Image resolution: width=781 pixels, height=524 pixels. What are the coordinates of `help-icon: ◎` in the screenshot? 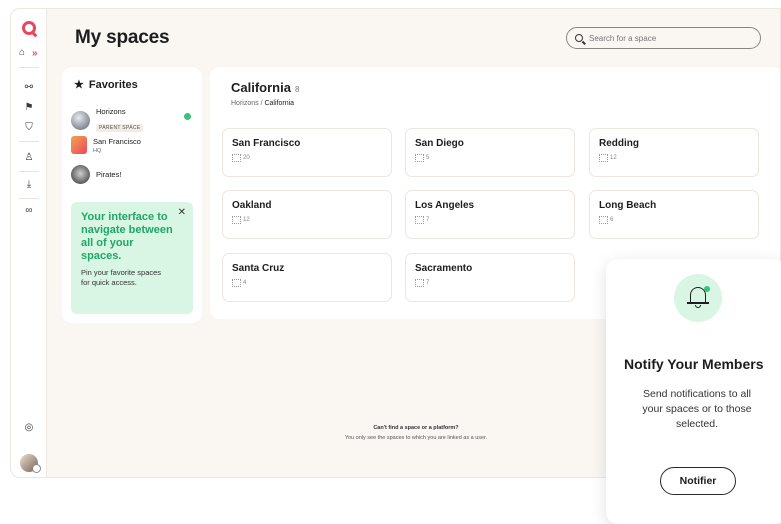 It's located at (29, 428).